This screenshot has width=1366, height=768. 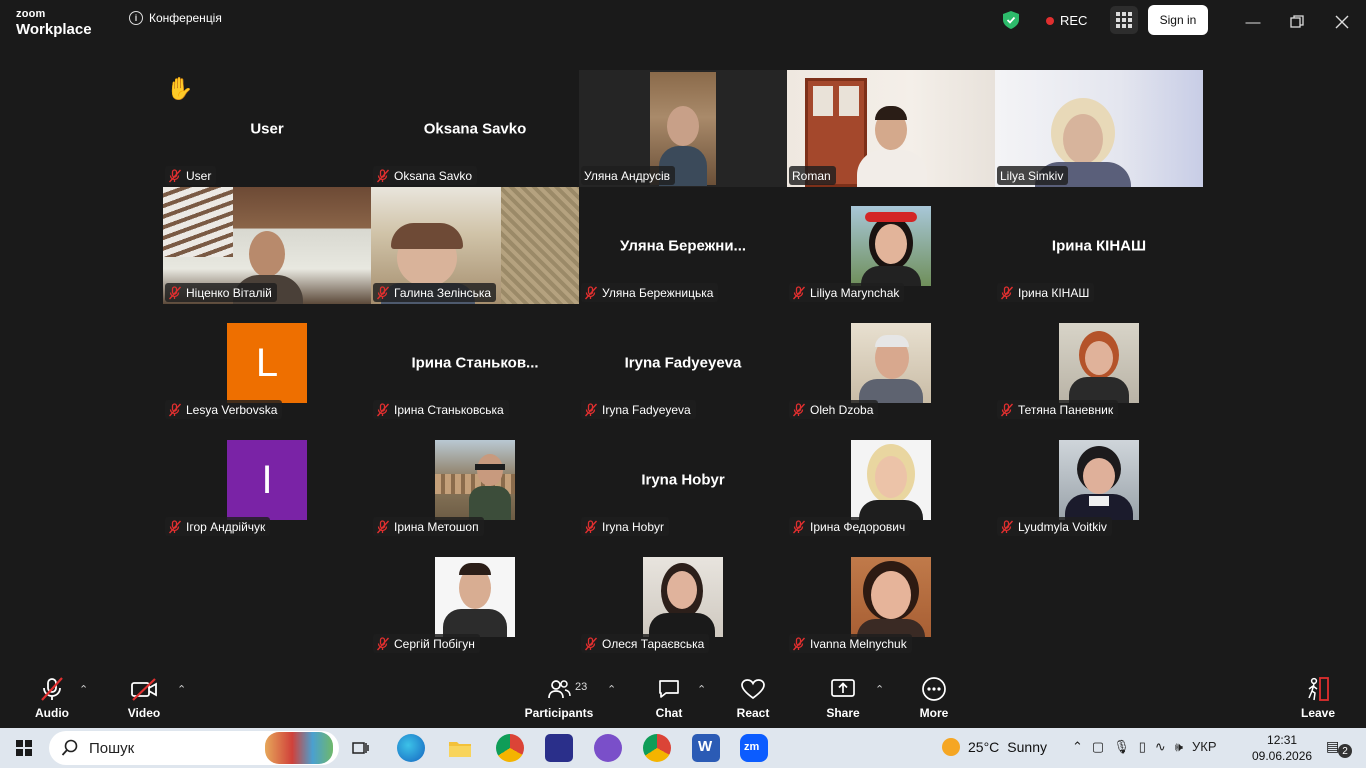 I want to click on participant-tile: I Ігор Андрійчук, so click(x=267, y=479).